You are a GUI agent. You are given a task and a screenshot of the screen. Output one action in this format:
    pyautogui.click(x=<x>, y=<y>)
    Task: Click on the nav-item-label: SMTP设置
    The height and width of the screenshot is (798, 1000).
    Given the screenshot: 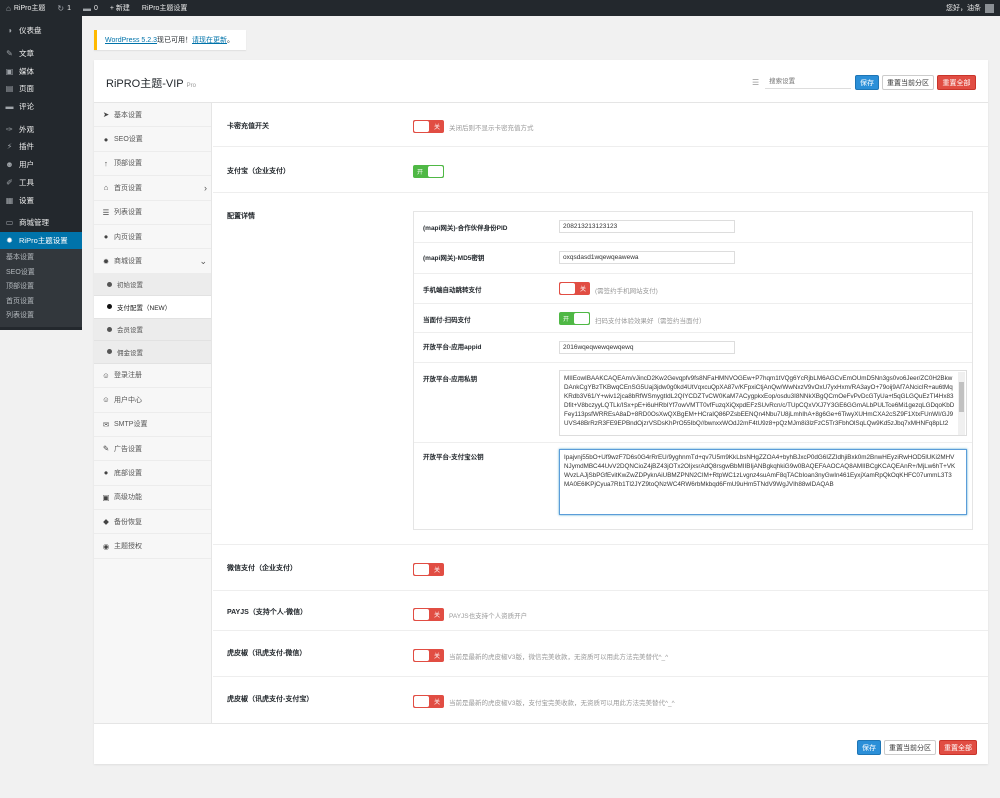 What is the action you would take?
    pyautogui.click(x=131, y=425)
    